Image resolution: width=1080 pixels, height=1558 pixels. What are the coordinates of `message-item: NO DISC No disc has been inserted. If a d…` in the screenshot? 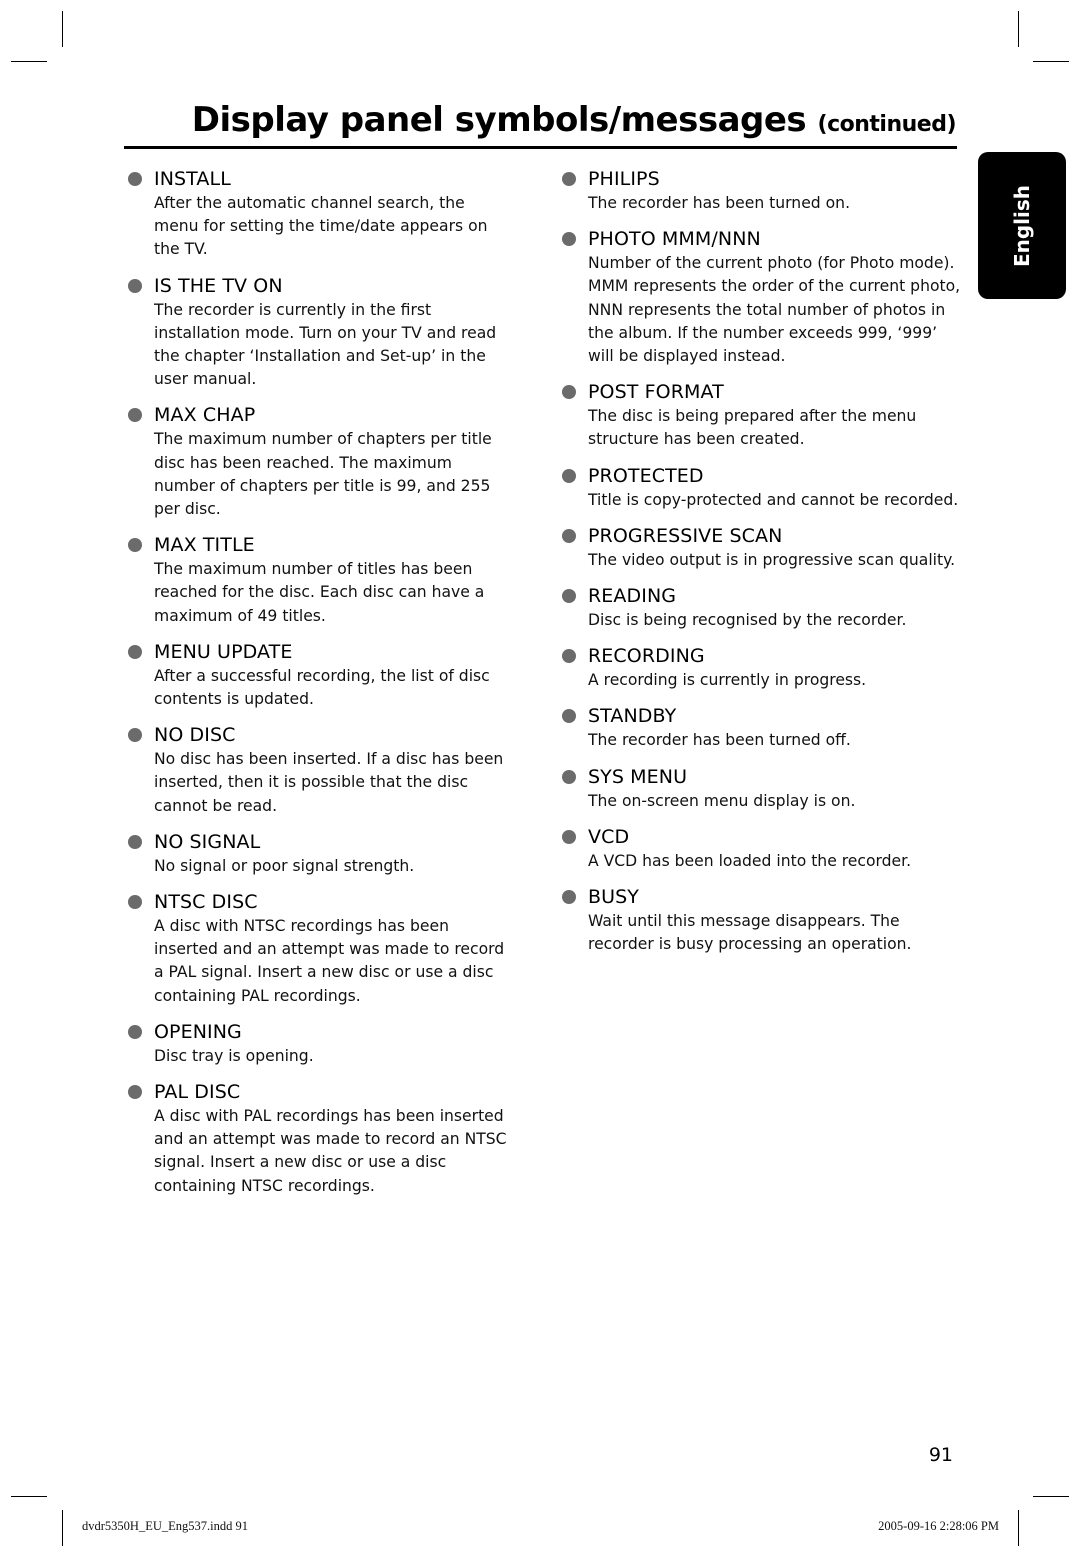 It's located at (317, 770).